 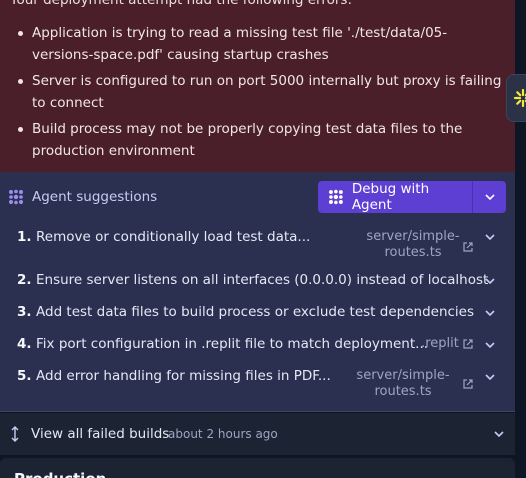 What do you see at coordinates (24, 376) in the screenshot?
I see `suggestion-number: 5.` at bounding box center [24, 376].